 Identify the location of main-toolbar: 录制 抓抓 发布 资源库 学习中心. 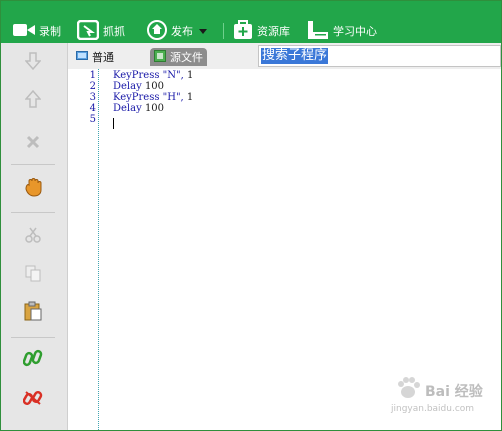
(251, 22).